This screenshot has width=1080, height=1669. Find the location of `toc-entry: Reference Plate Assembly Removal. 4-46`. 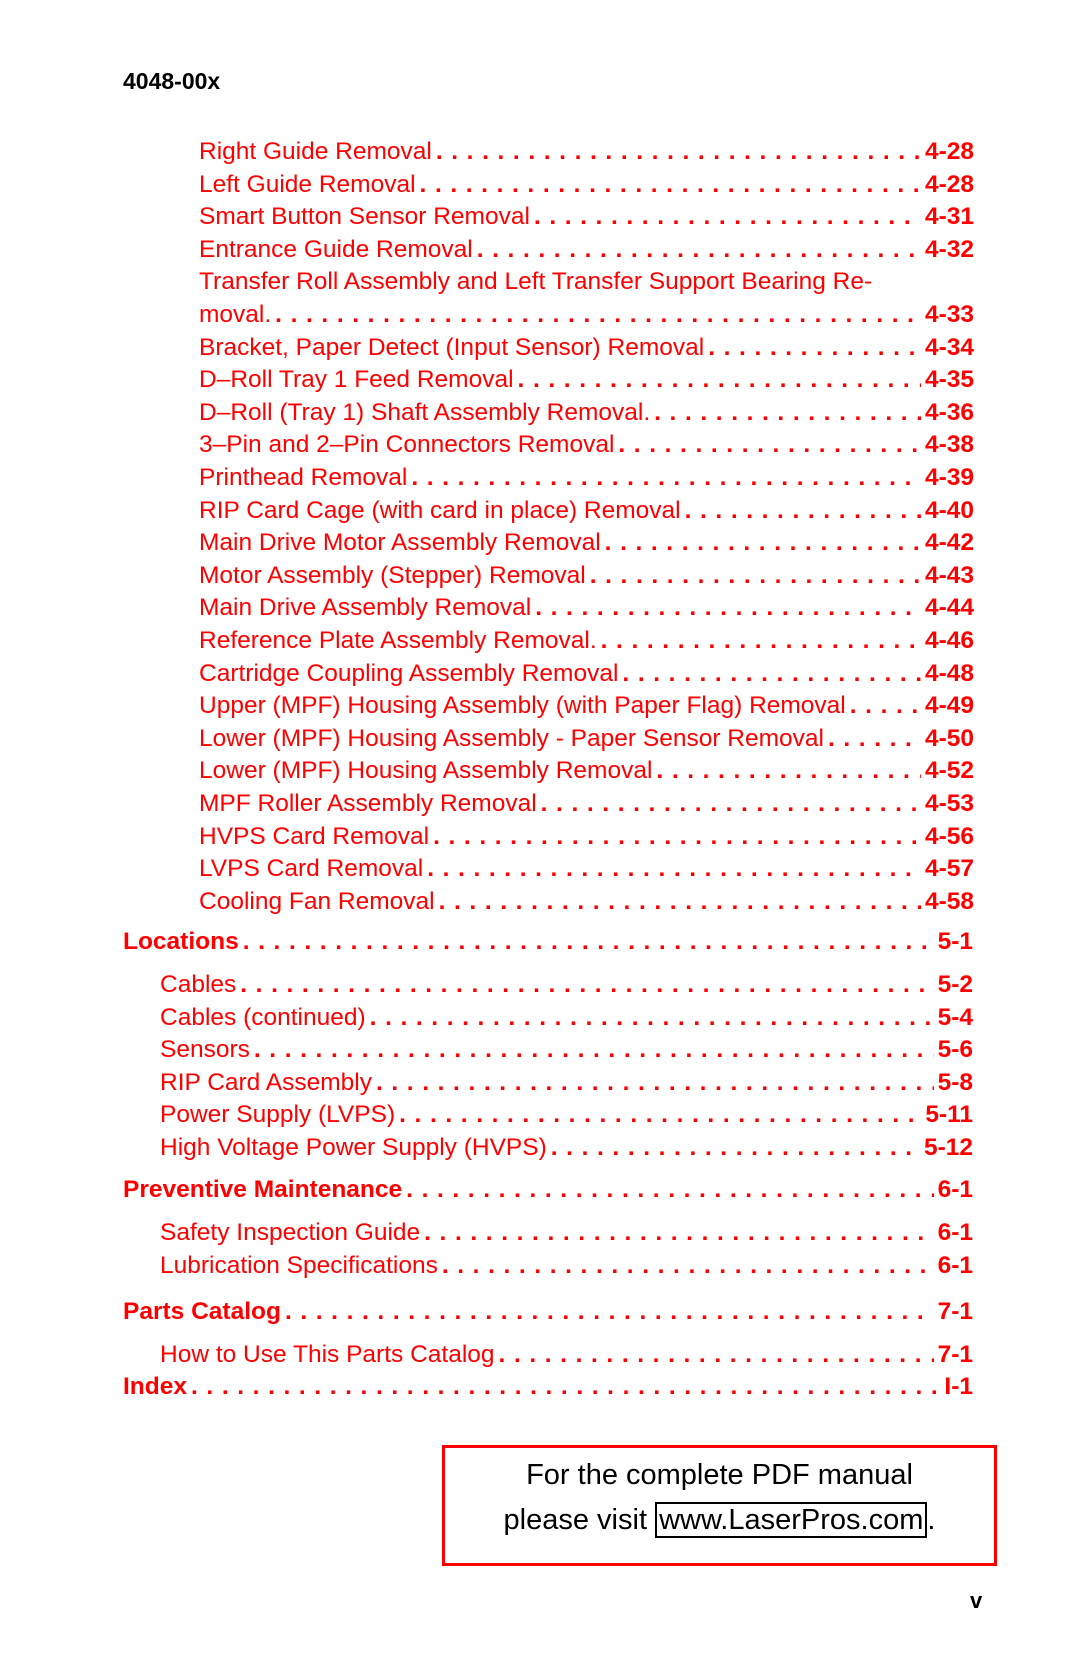

toc-entry: Reference Plate Assembly Removal. 4-46 is located at coordinates (586, 641).